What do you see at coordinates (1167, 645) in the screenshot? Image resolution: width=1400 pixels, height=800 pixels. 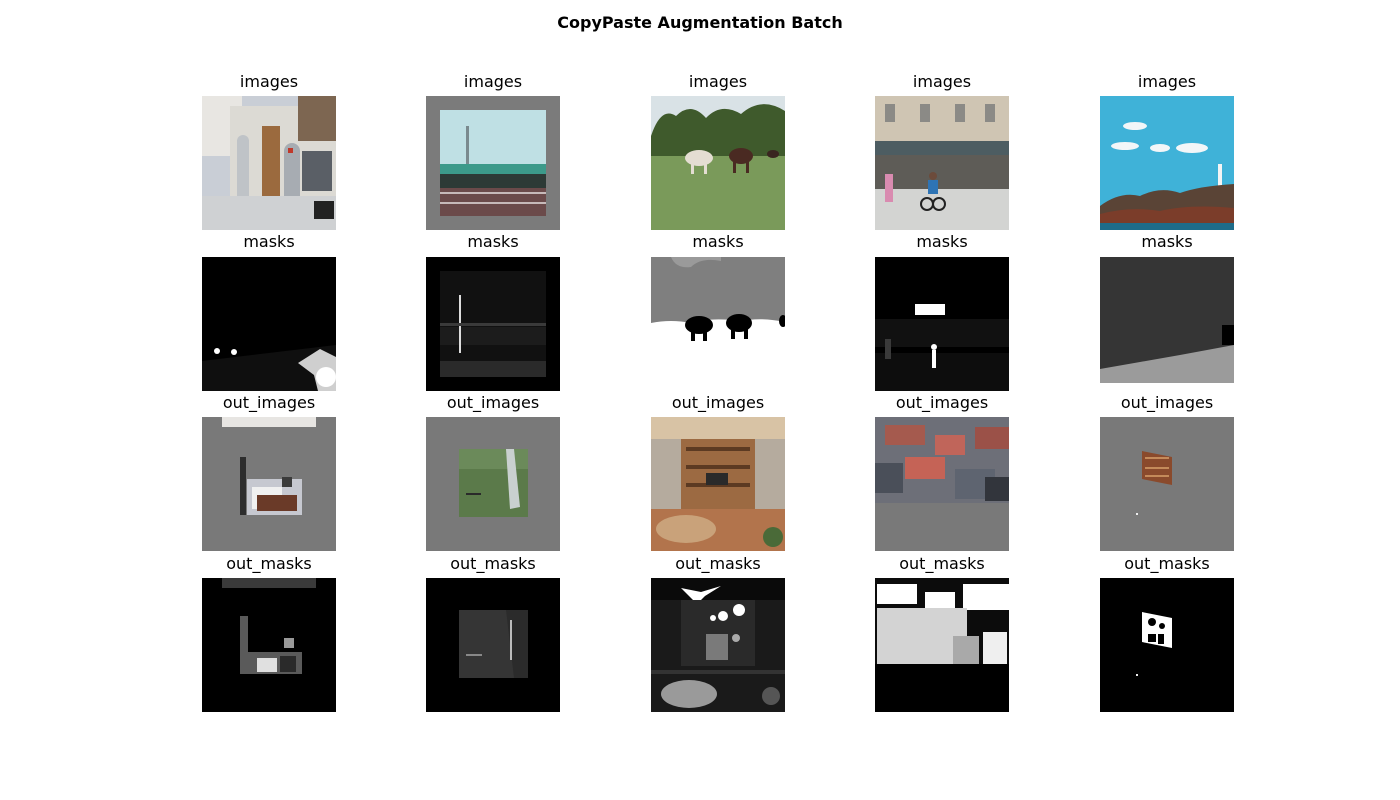 I see `bookshelf-output-mask` at bounding box center [1167, 645].